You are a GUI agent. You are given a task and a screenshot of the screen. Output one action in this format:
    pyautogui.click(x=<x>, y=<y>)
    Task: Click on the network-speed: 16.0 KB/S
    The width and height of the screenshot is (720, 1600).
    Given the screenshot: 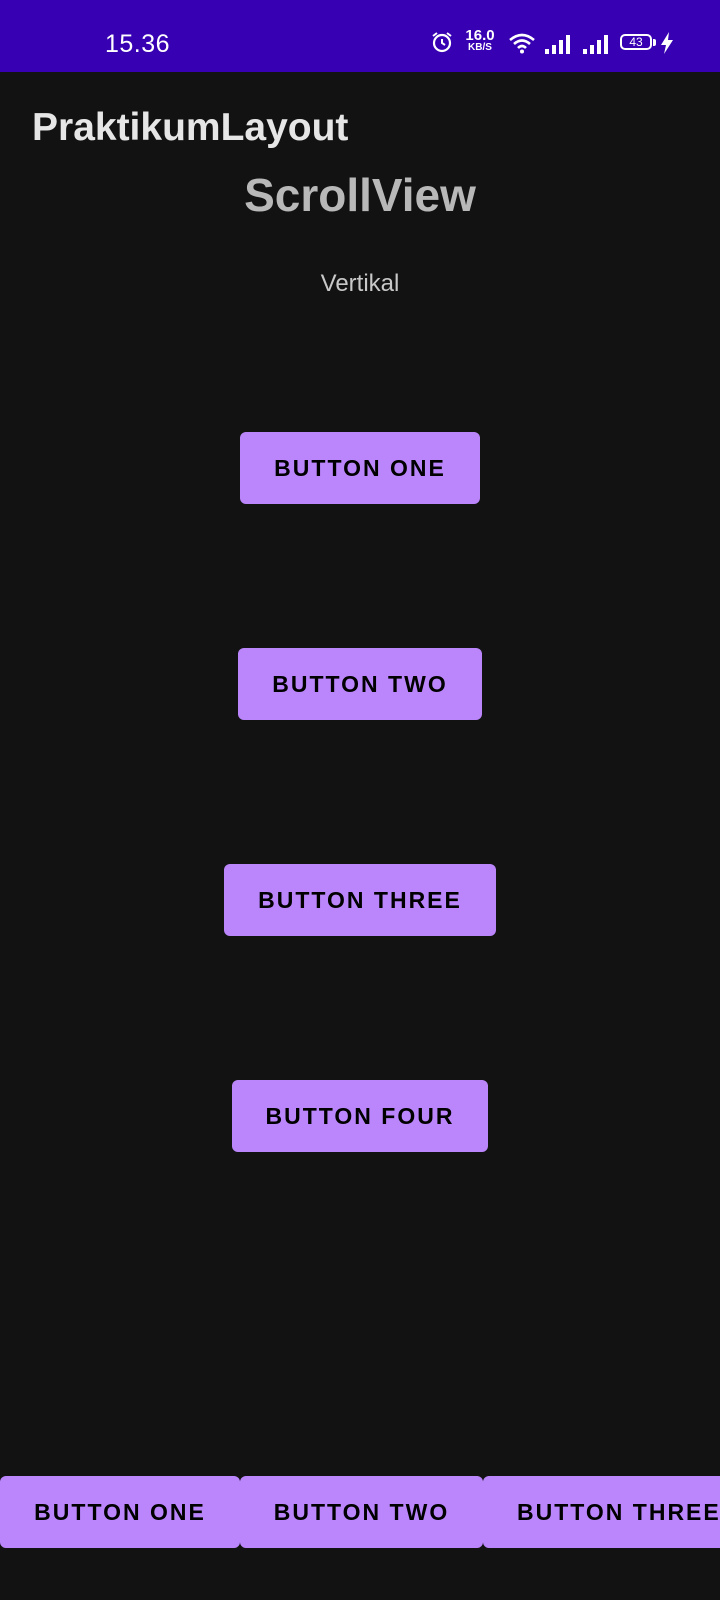 What is the action you would take?
    pyautogui.click(x=480, y=40)
    